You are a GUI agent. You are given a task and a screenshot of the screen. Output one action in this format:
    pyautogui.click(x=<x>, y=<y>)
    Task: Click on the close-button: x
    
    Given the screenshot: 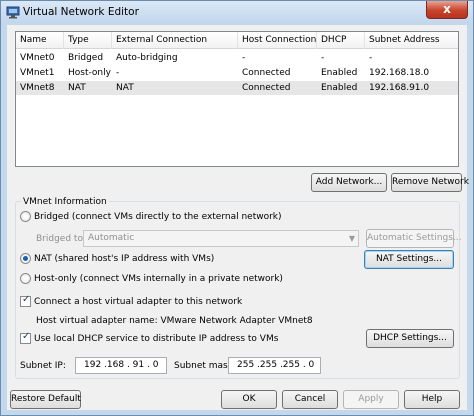 What is the action you would take?
    pyautogui.click(x=447, y=10)
    